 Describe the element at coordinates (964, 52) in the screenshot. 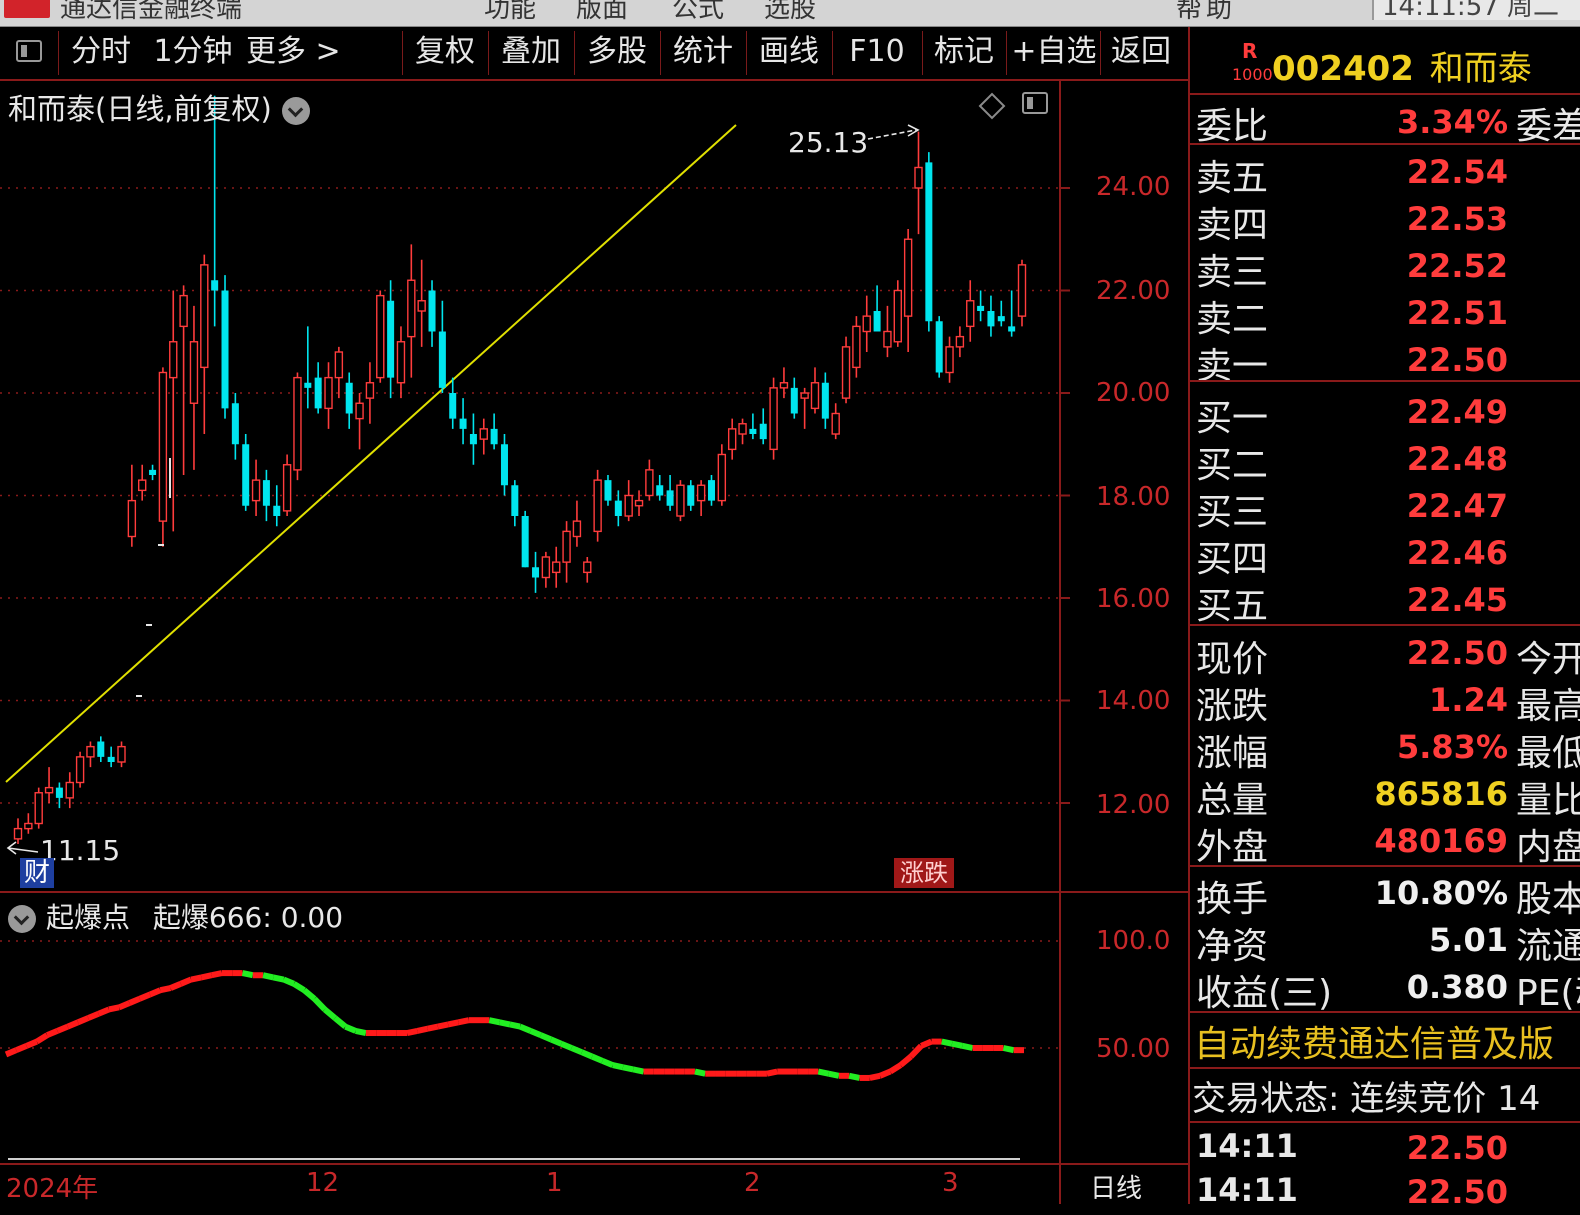

I see `mark-button: 标记` at that location.